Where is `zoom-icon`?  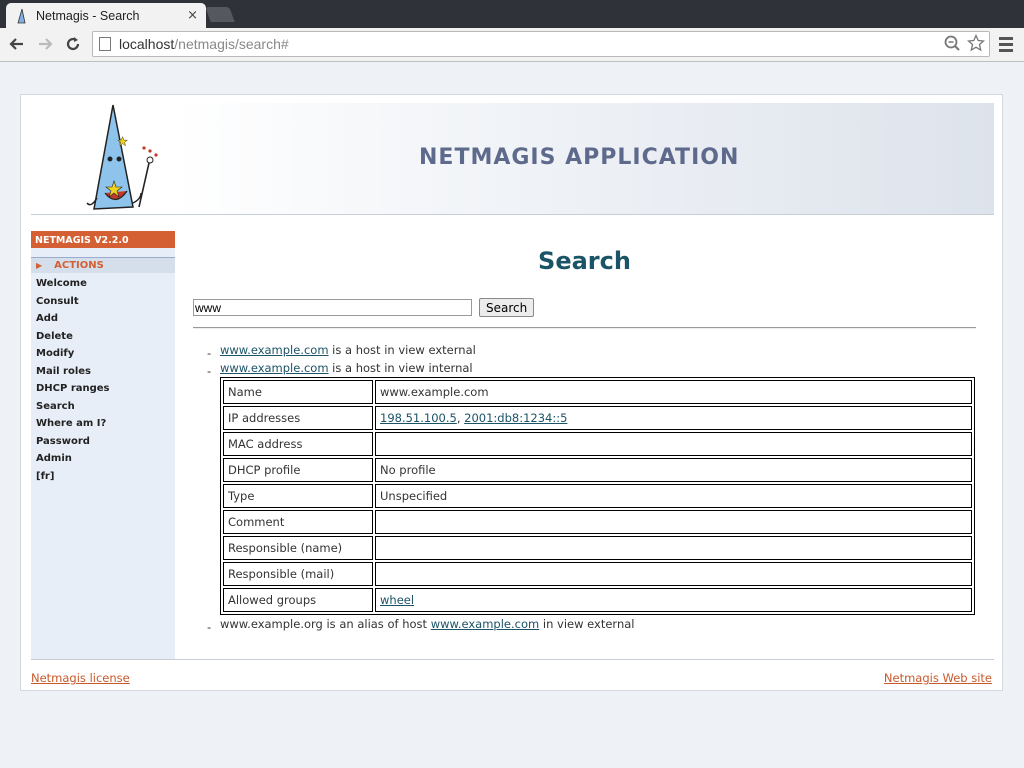 zoom-icon is located at coordinates (952, 43).